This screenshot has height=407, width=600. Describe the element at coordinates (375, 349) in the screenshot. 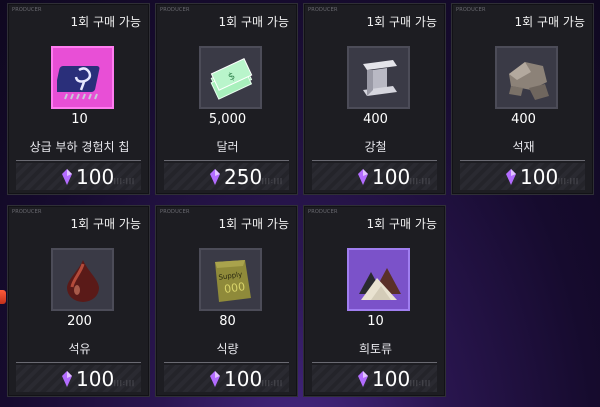

I see `item-name: 희토류` at that location.